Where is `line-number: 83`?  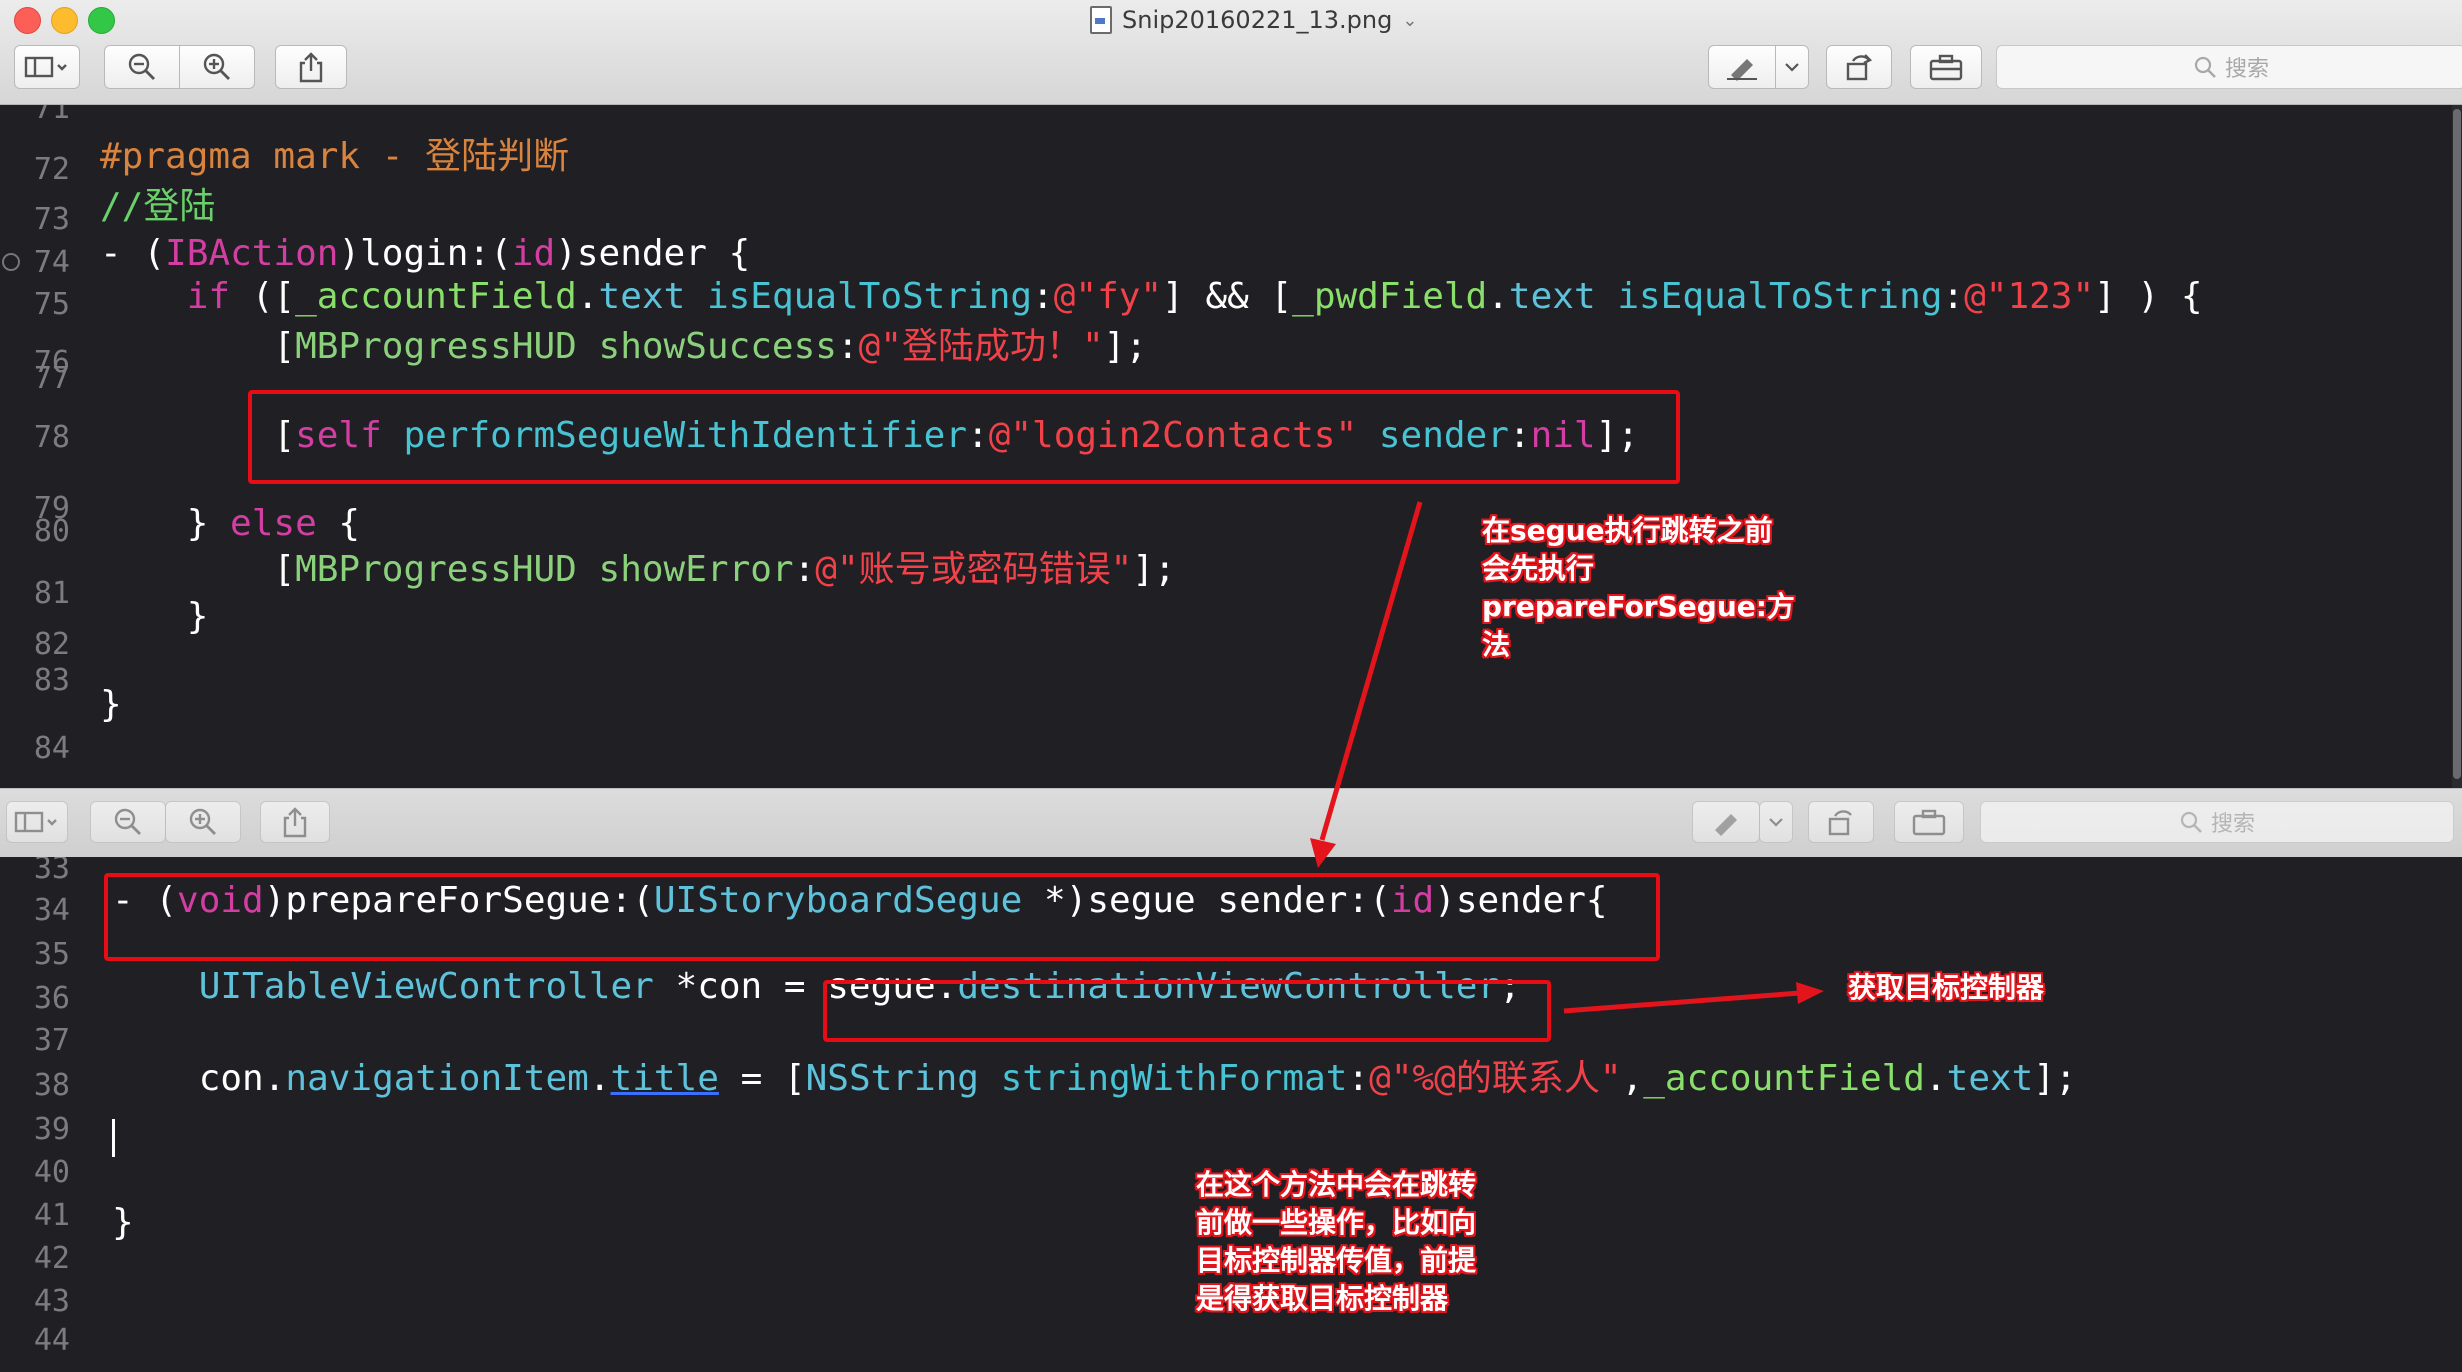
line-number: 83 is located at coordinates (51, 680).